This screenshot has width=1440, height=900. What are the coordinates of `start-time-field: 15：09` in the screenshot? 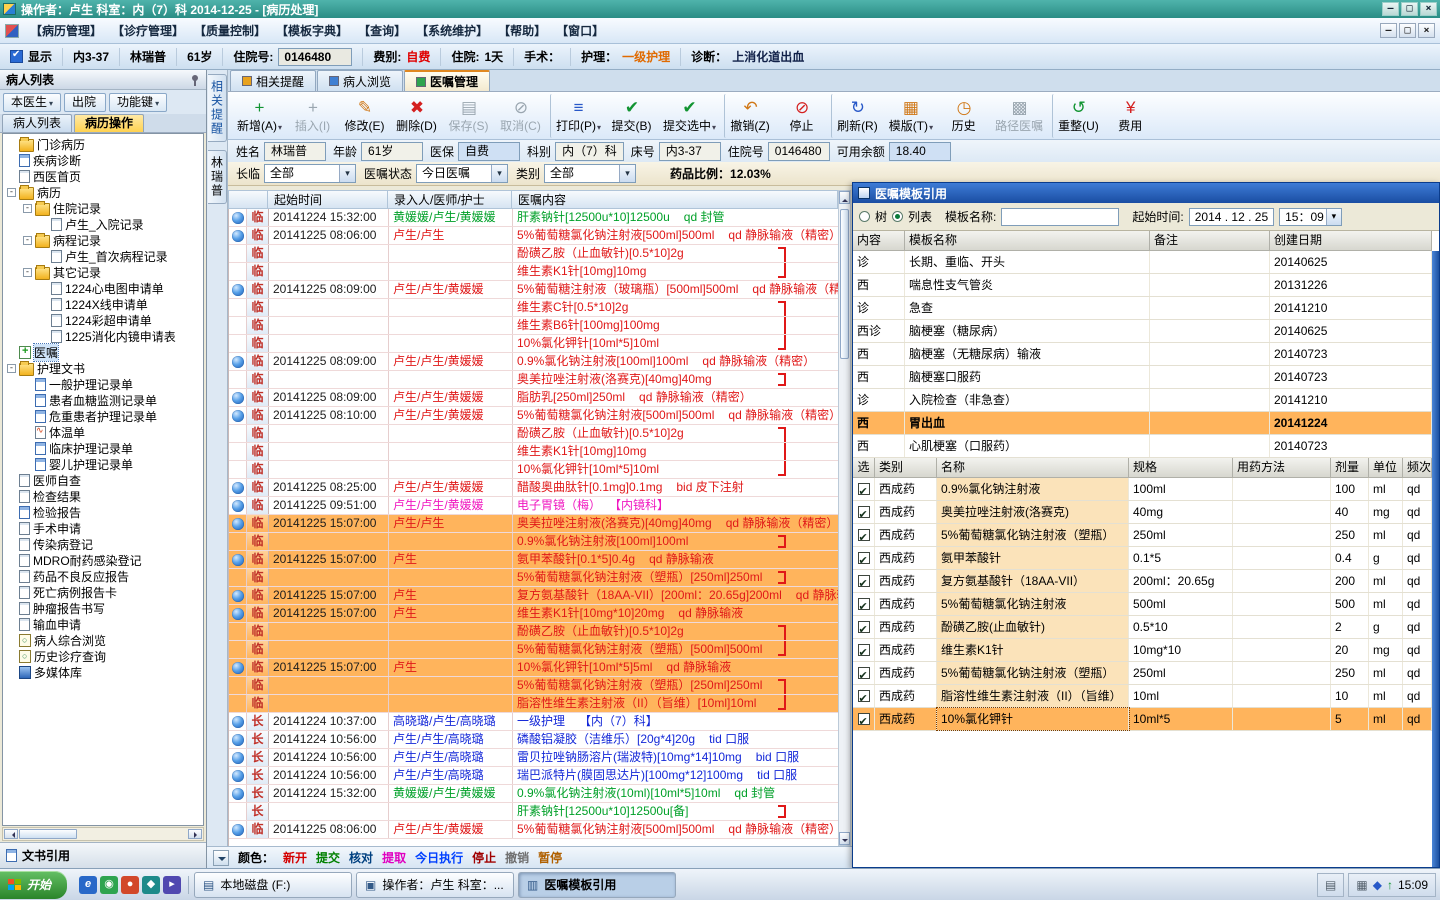 It's located at (1310, 216).